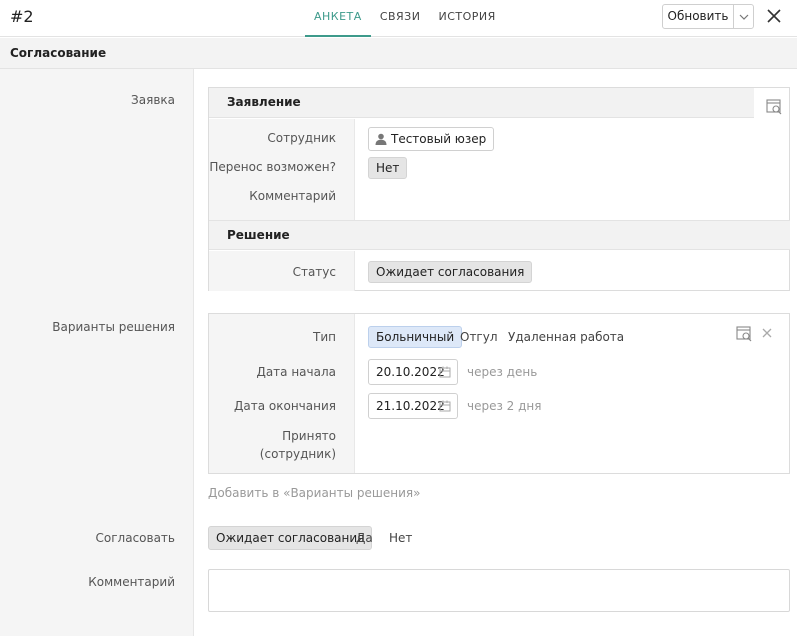 This screenshot has width=797, height=636. Describe the element at coordinates (400, 538) in the screenshot. I see `approve-option-no: Нет` at that location.